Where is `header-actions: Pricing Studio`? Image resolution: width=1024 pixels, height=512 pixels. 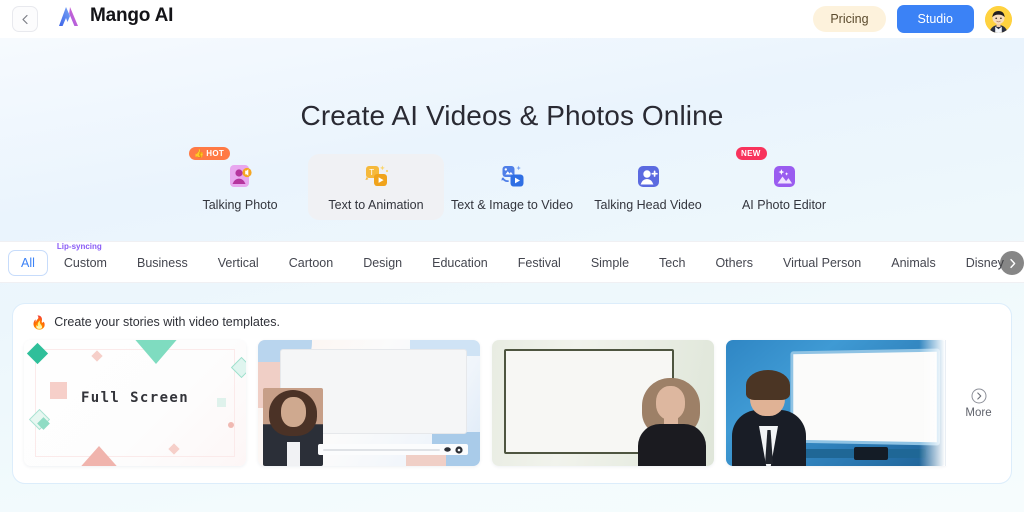 header-actions: Pricing Studio is located at coordinates (912, 19).